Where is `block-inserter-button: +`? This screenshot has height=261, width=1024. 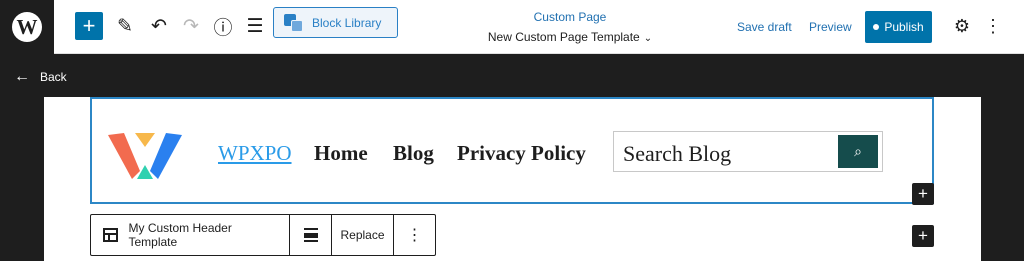 block-inserter-button: + is located at coordinates (923, 194).